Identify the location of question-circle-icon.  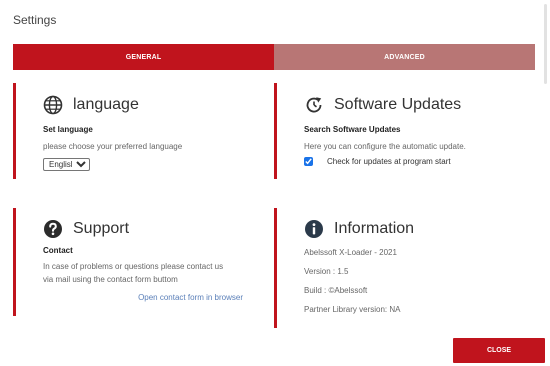
(53, 229).